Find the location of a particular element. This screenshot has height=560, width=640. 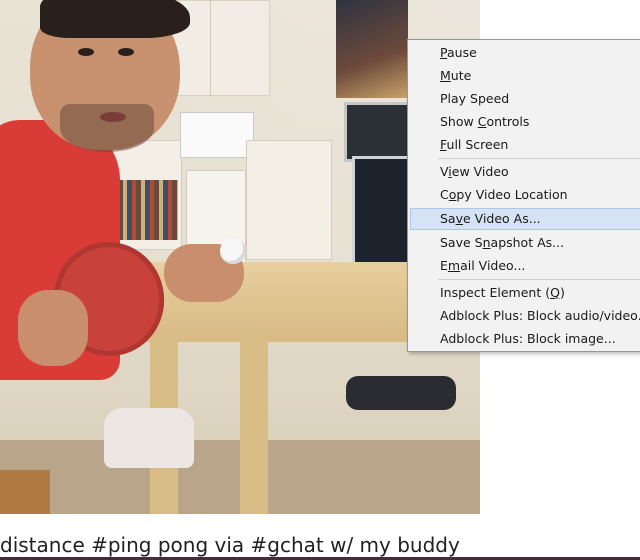

person-left-hand is located at coordinates (53, 328).